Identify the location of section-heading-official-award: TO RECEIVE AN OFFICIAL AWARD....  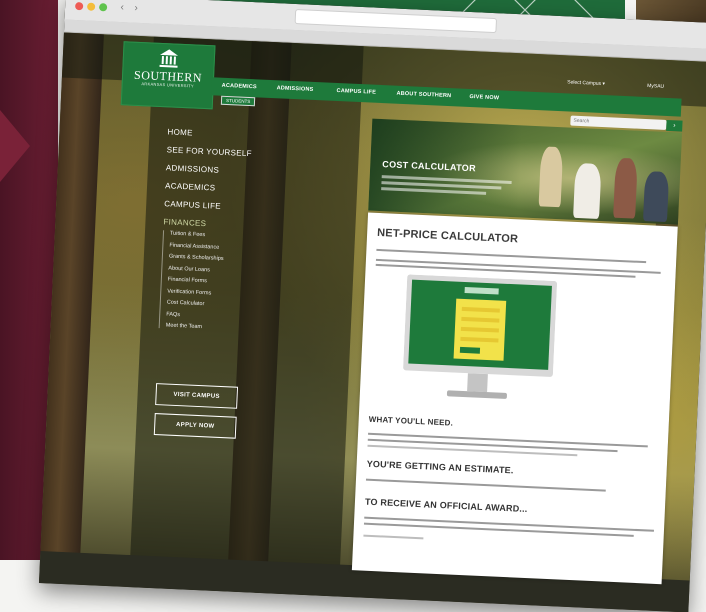
(446, 505).